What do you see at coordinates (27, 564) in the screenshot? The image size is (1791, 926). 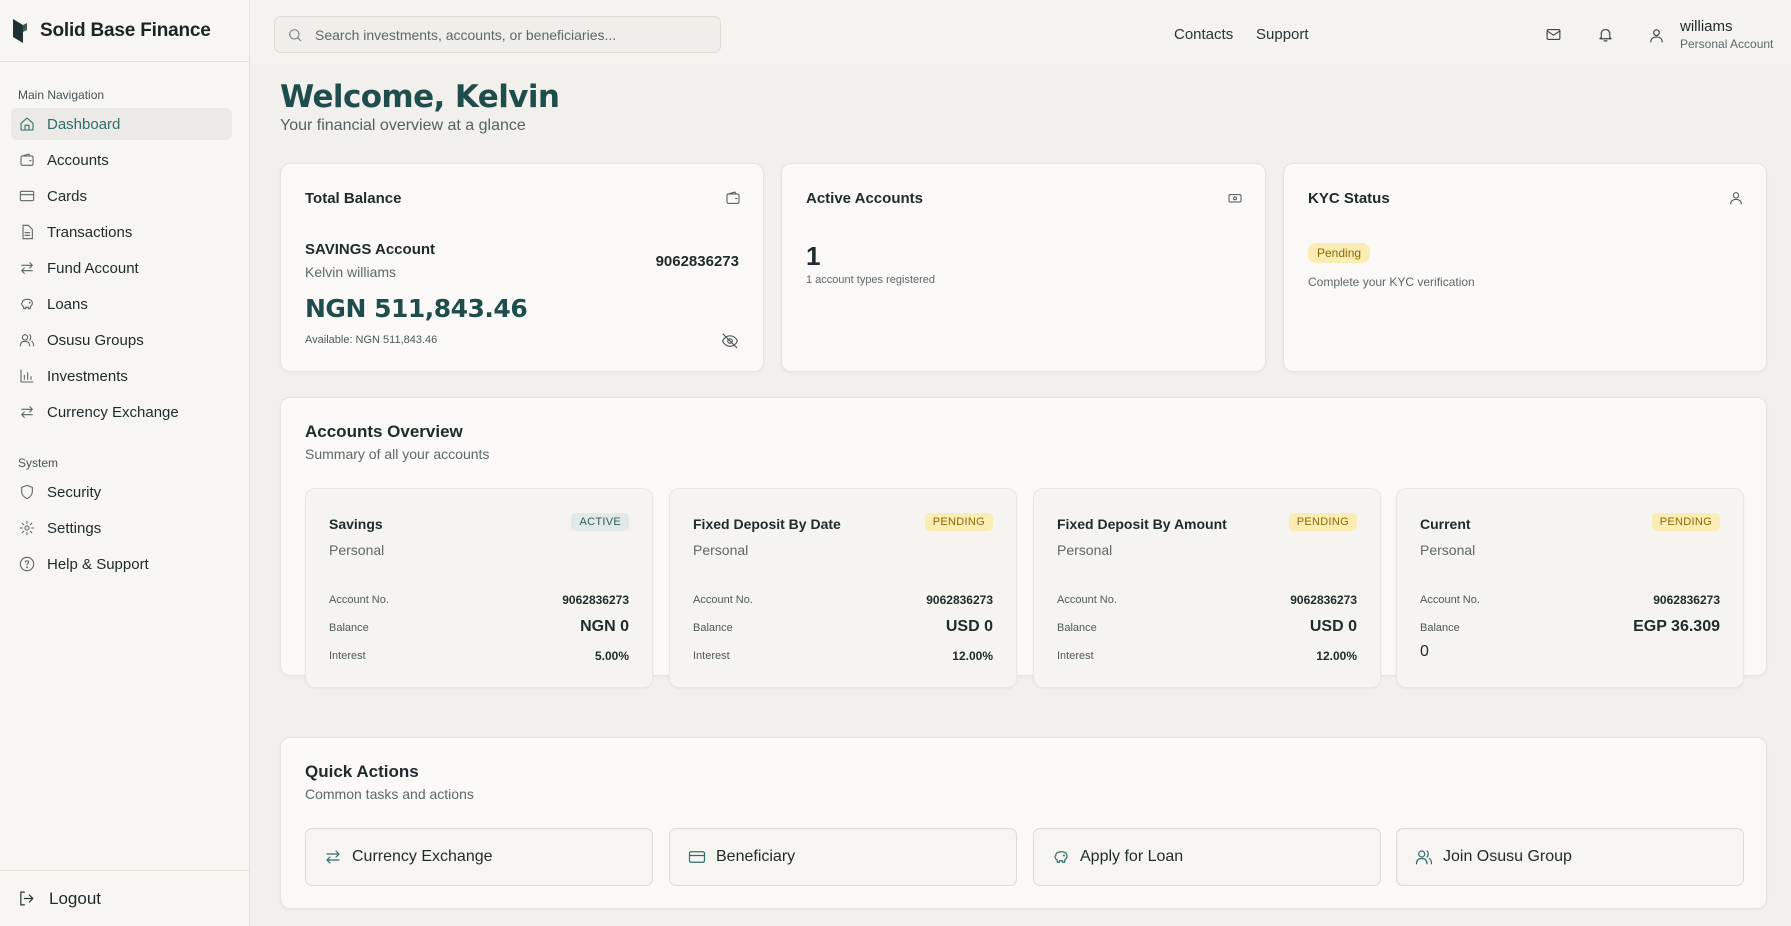 I see `help-circle-icon` at bounding box center [27, 564].